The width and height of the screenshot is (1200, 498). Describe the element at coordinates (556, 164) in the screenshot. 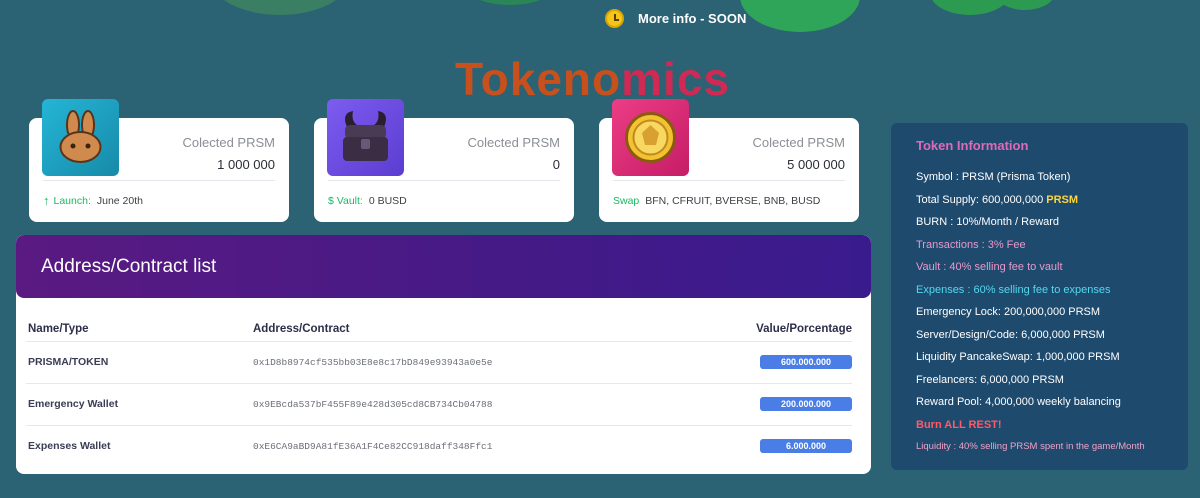

I see `card-value: 0` at that location.